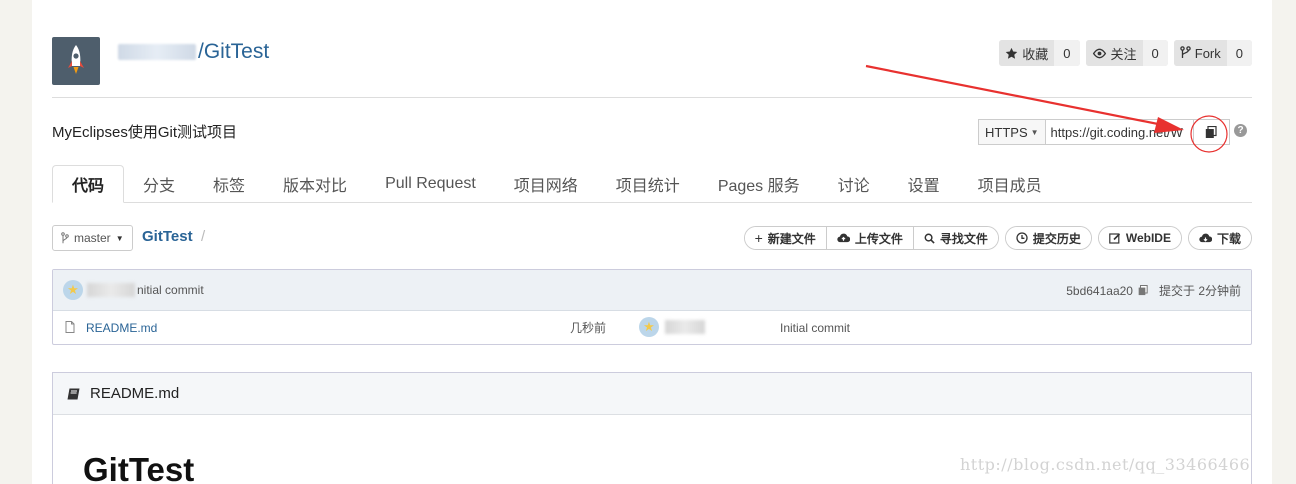  Describe the element at coordinates (924, 184) in the screenshot. I see `tab-settings: 设置` at that location.